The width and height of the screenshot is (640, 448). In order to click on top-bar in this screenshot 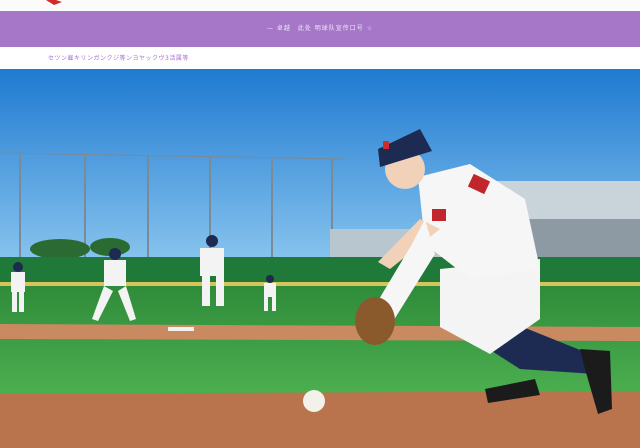, I will do `click(320, 5)`.